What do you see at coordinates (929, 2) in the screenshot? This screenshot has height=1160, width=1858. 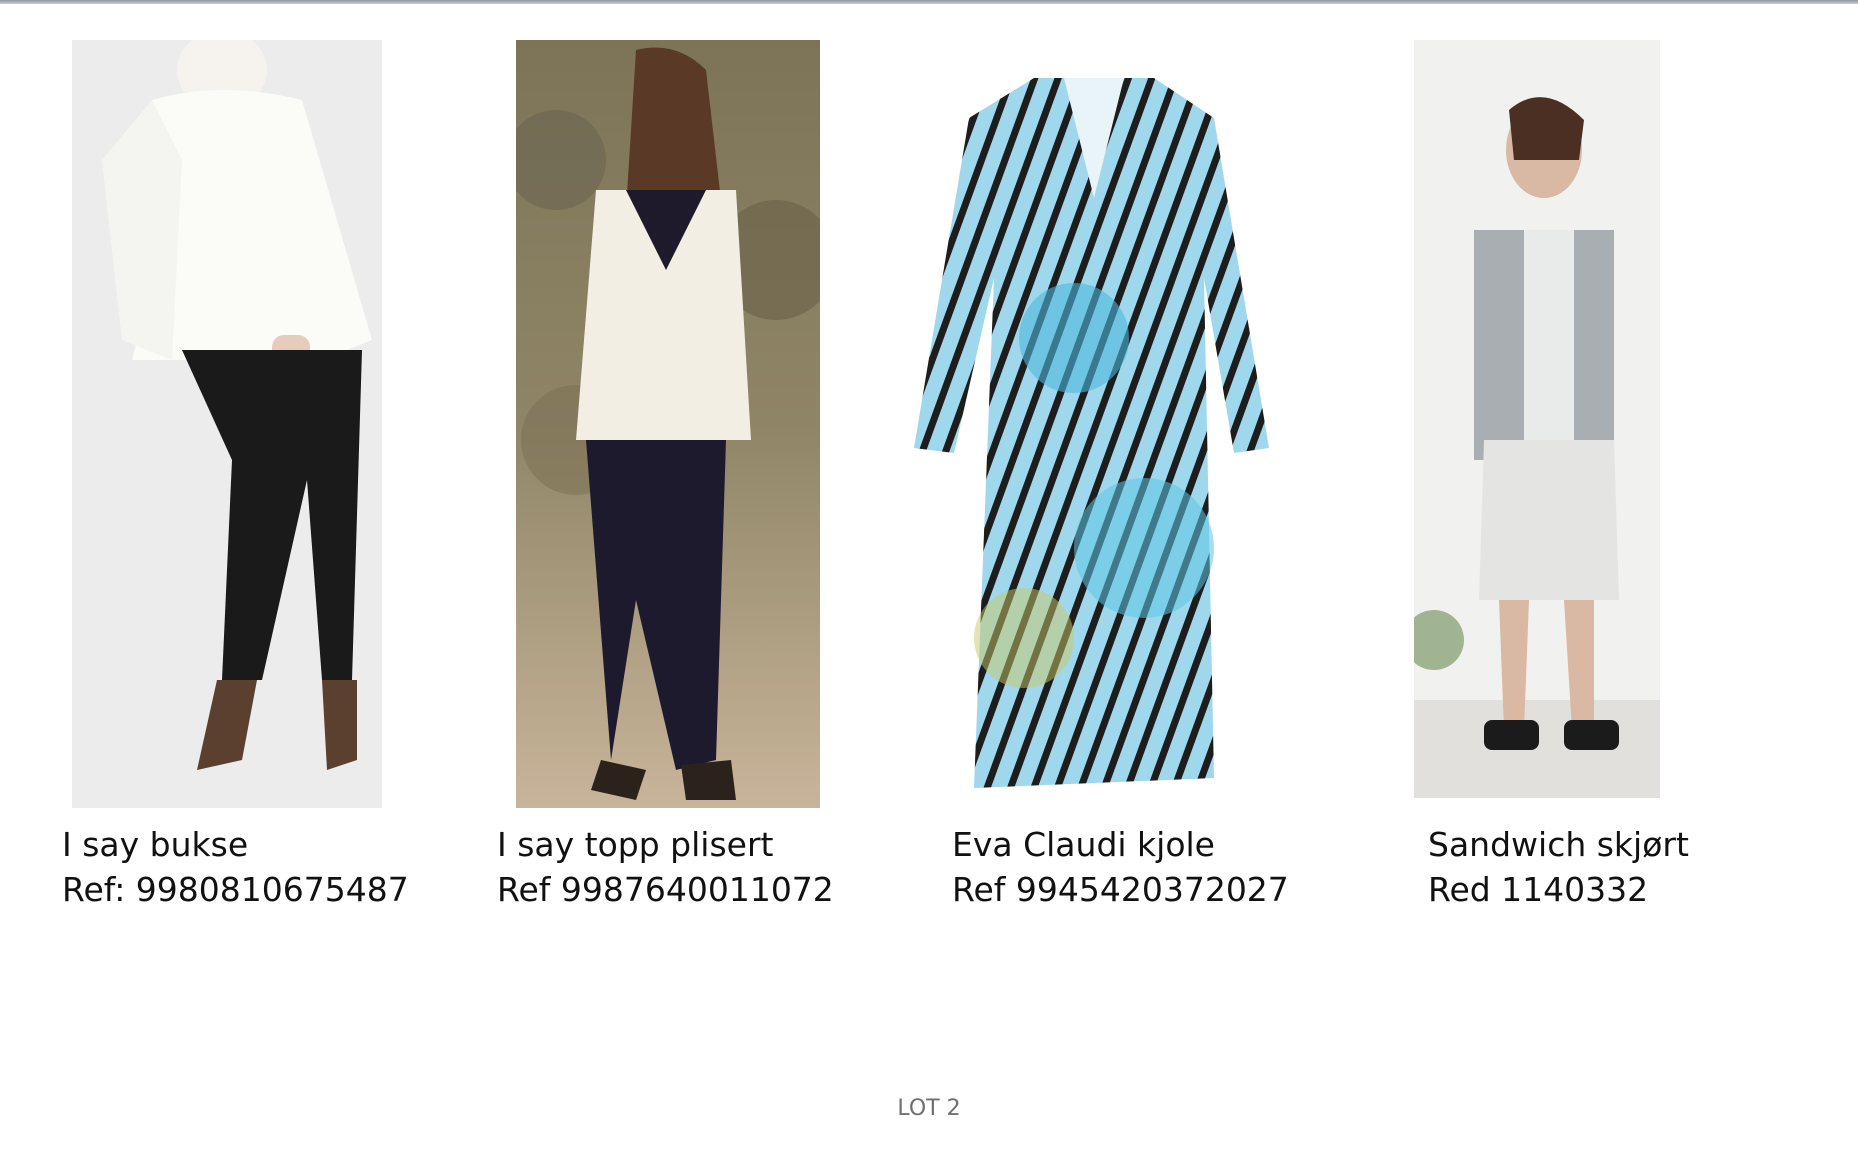 I see `window-top-edge` at bounding box center [929, 2].